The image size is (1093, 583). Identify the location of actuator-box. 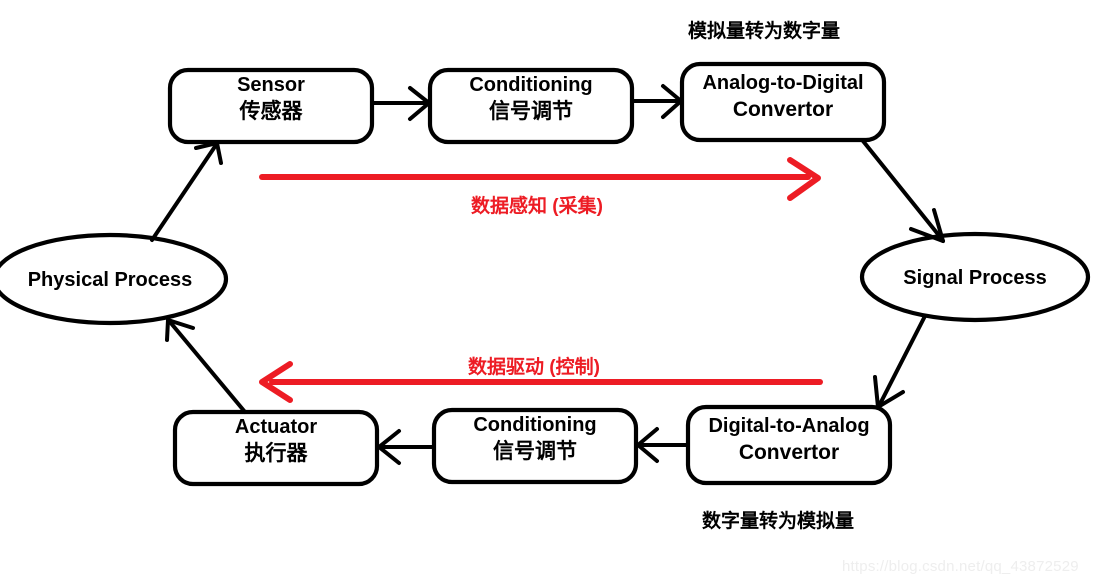
(276, 448).